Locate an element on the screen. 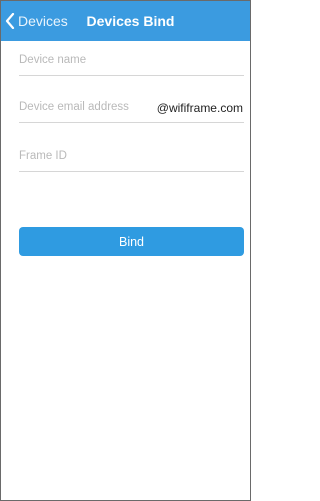  email-domain-suffix: @wififrame.com is located at coordinates (199, 108).